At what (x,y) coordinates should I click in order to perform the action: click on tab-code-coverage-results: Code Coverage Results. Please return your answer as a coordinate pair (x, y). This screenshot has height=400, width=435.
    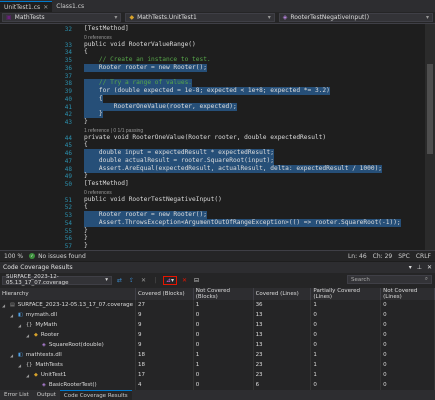
    Looking at the image, I should click on (95, 395).